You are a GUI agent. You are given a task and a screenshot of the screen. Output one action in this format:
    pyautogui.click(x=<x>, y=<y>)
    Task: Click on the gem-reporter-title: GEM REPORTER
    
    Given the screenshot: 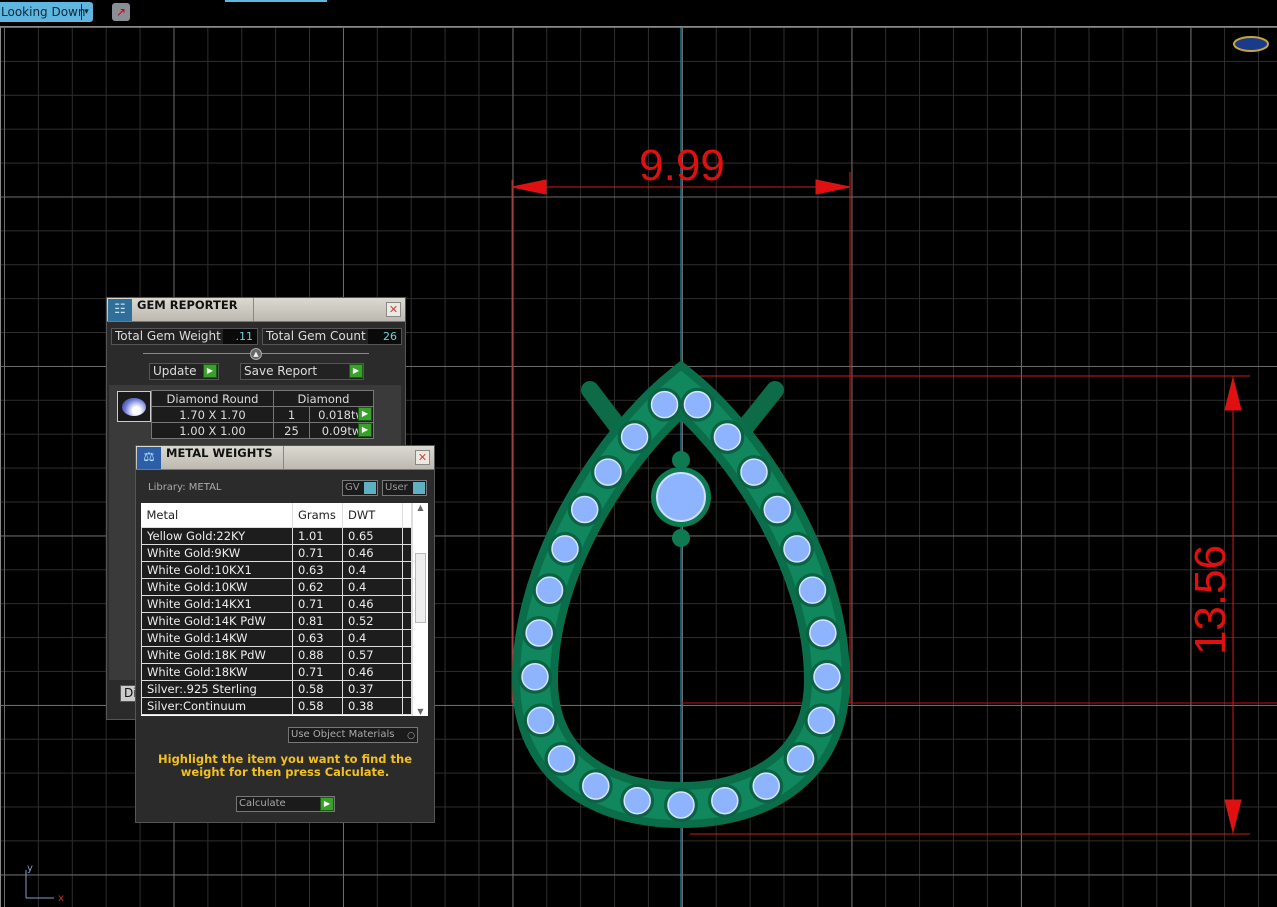 What is the action you would take?
    pyautogui.click(x=187, y=305)
    